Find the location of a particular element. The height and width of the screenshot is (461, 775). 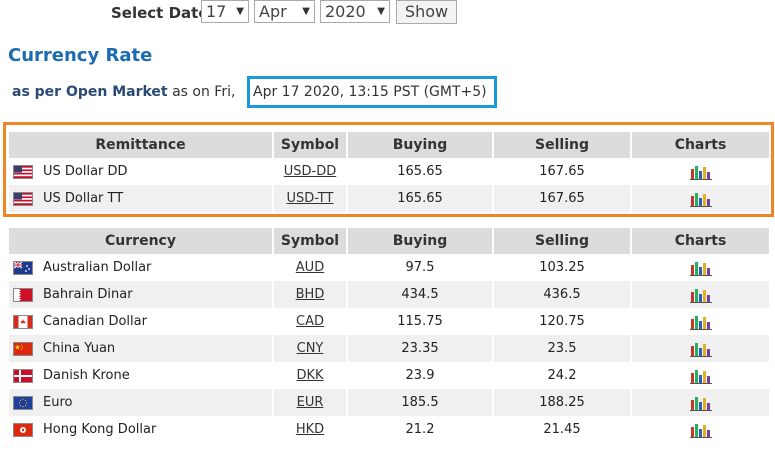

day-select: 17 ▼ is located at coordinates (225, 11).